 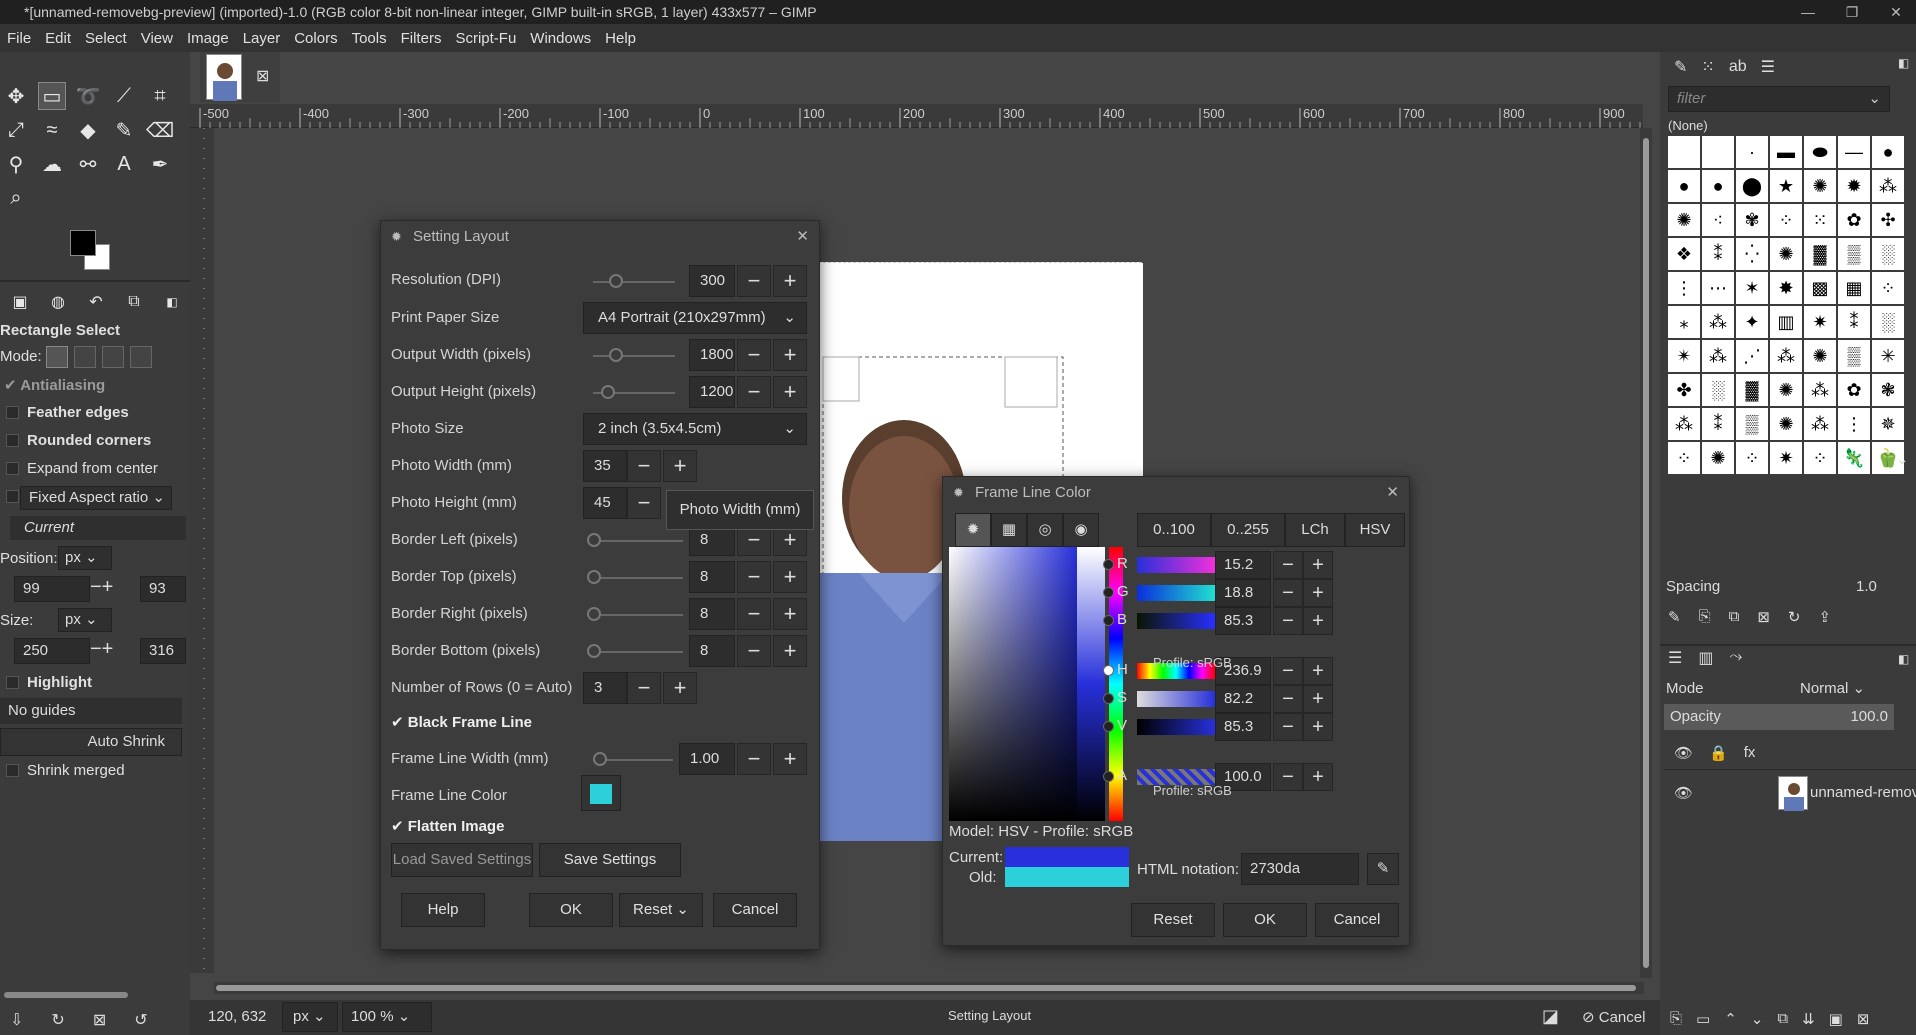 I want to click on position-y-input: 93, so click(x=163, y=589).